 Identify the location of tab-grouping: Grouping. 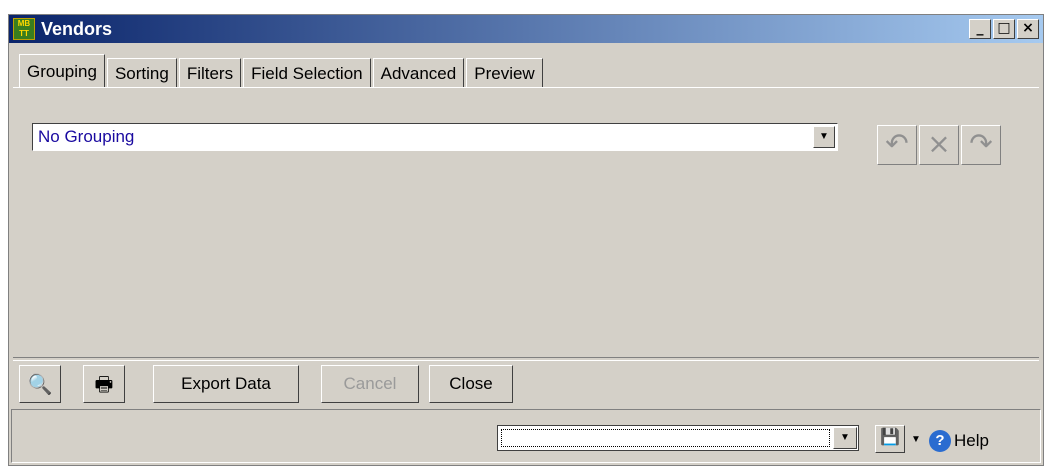
(62, 71).